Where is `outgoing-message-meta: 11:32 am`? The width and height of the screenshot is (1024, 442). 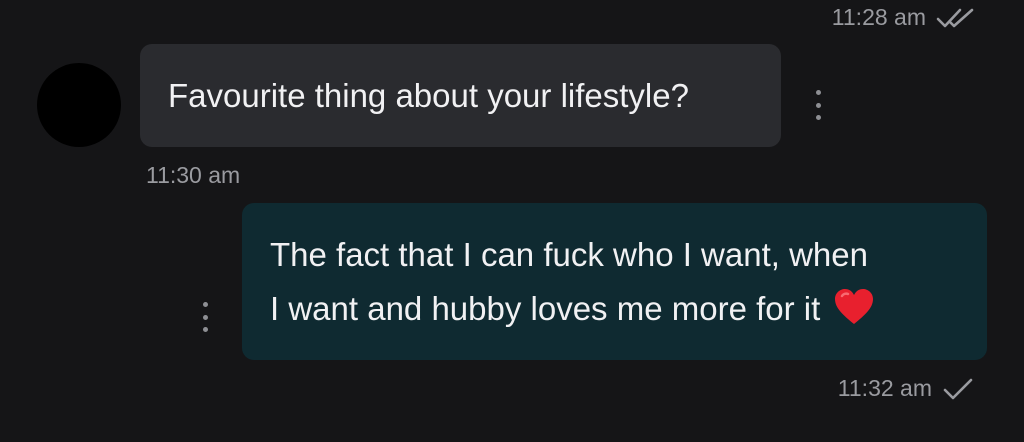
outgoing-message-meta: 11:32 am is located at coordinates (906, 388).